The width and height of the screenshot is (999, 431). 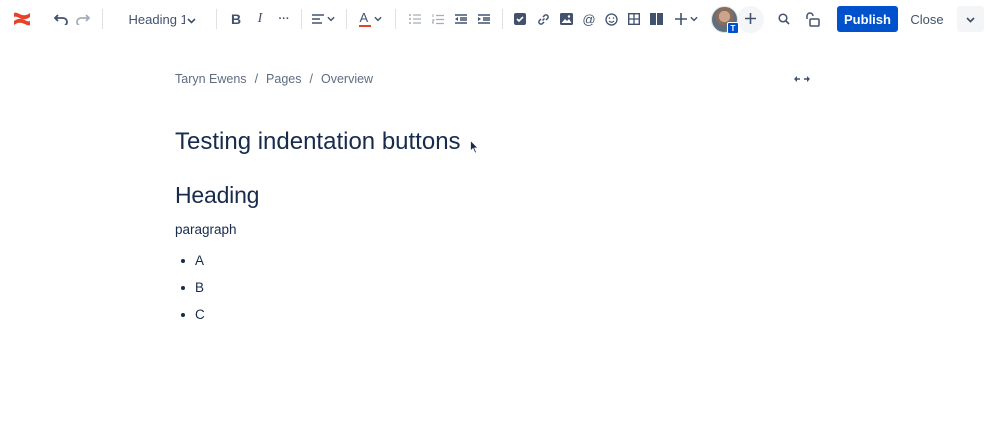 I want to click on close-button: Close, so click(x=927, y=19).